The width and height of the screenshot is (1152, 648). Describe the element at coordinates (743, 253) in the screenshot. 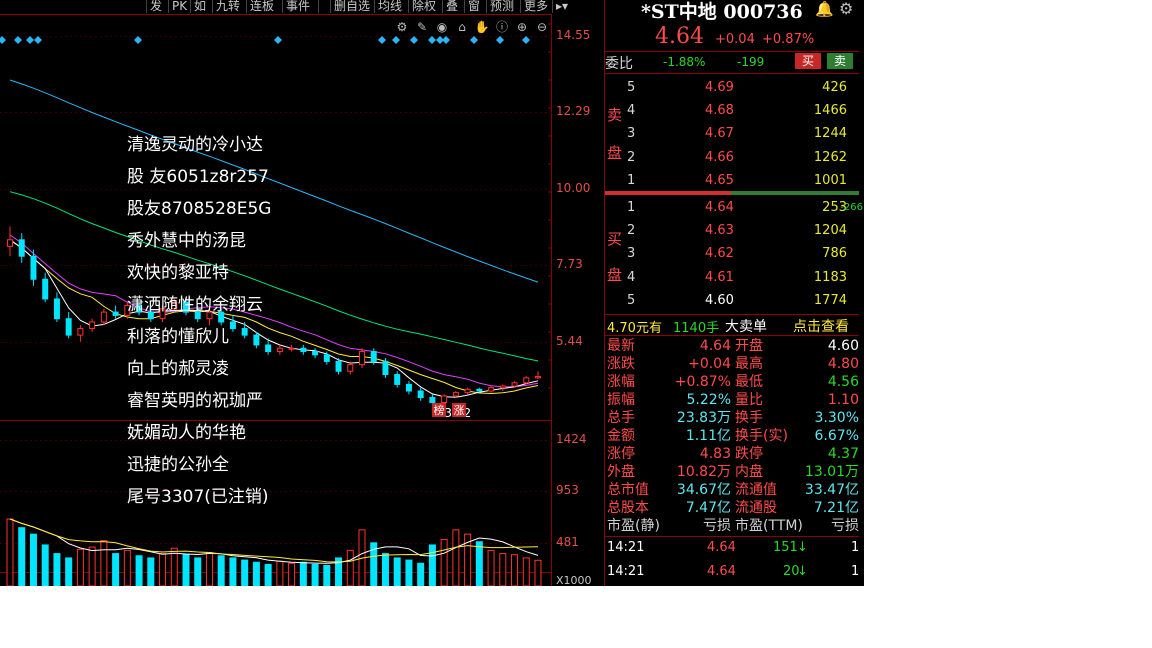

I see `bids-row: 3 4.62 786` at that location.